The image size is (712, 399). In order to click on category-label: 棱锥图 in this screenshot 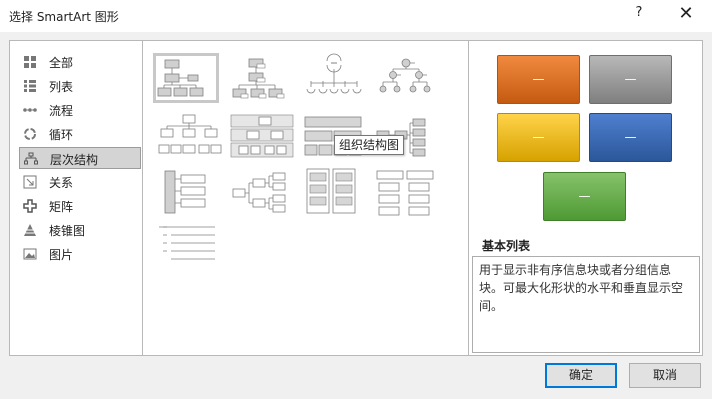, I will do `click(67, 231)`.